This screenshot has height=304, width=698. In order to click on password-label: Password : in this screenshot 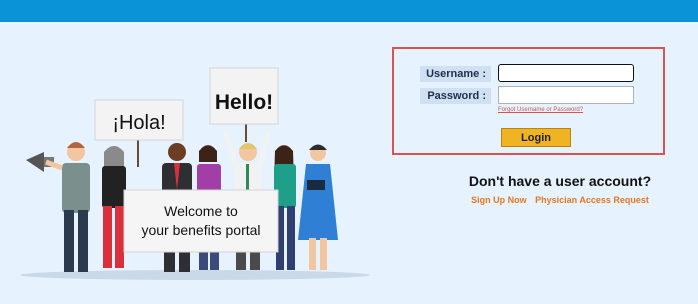, I will do `click(455, 96)`.